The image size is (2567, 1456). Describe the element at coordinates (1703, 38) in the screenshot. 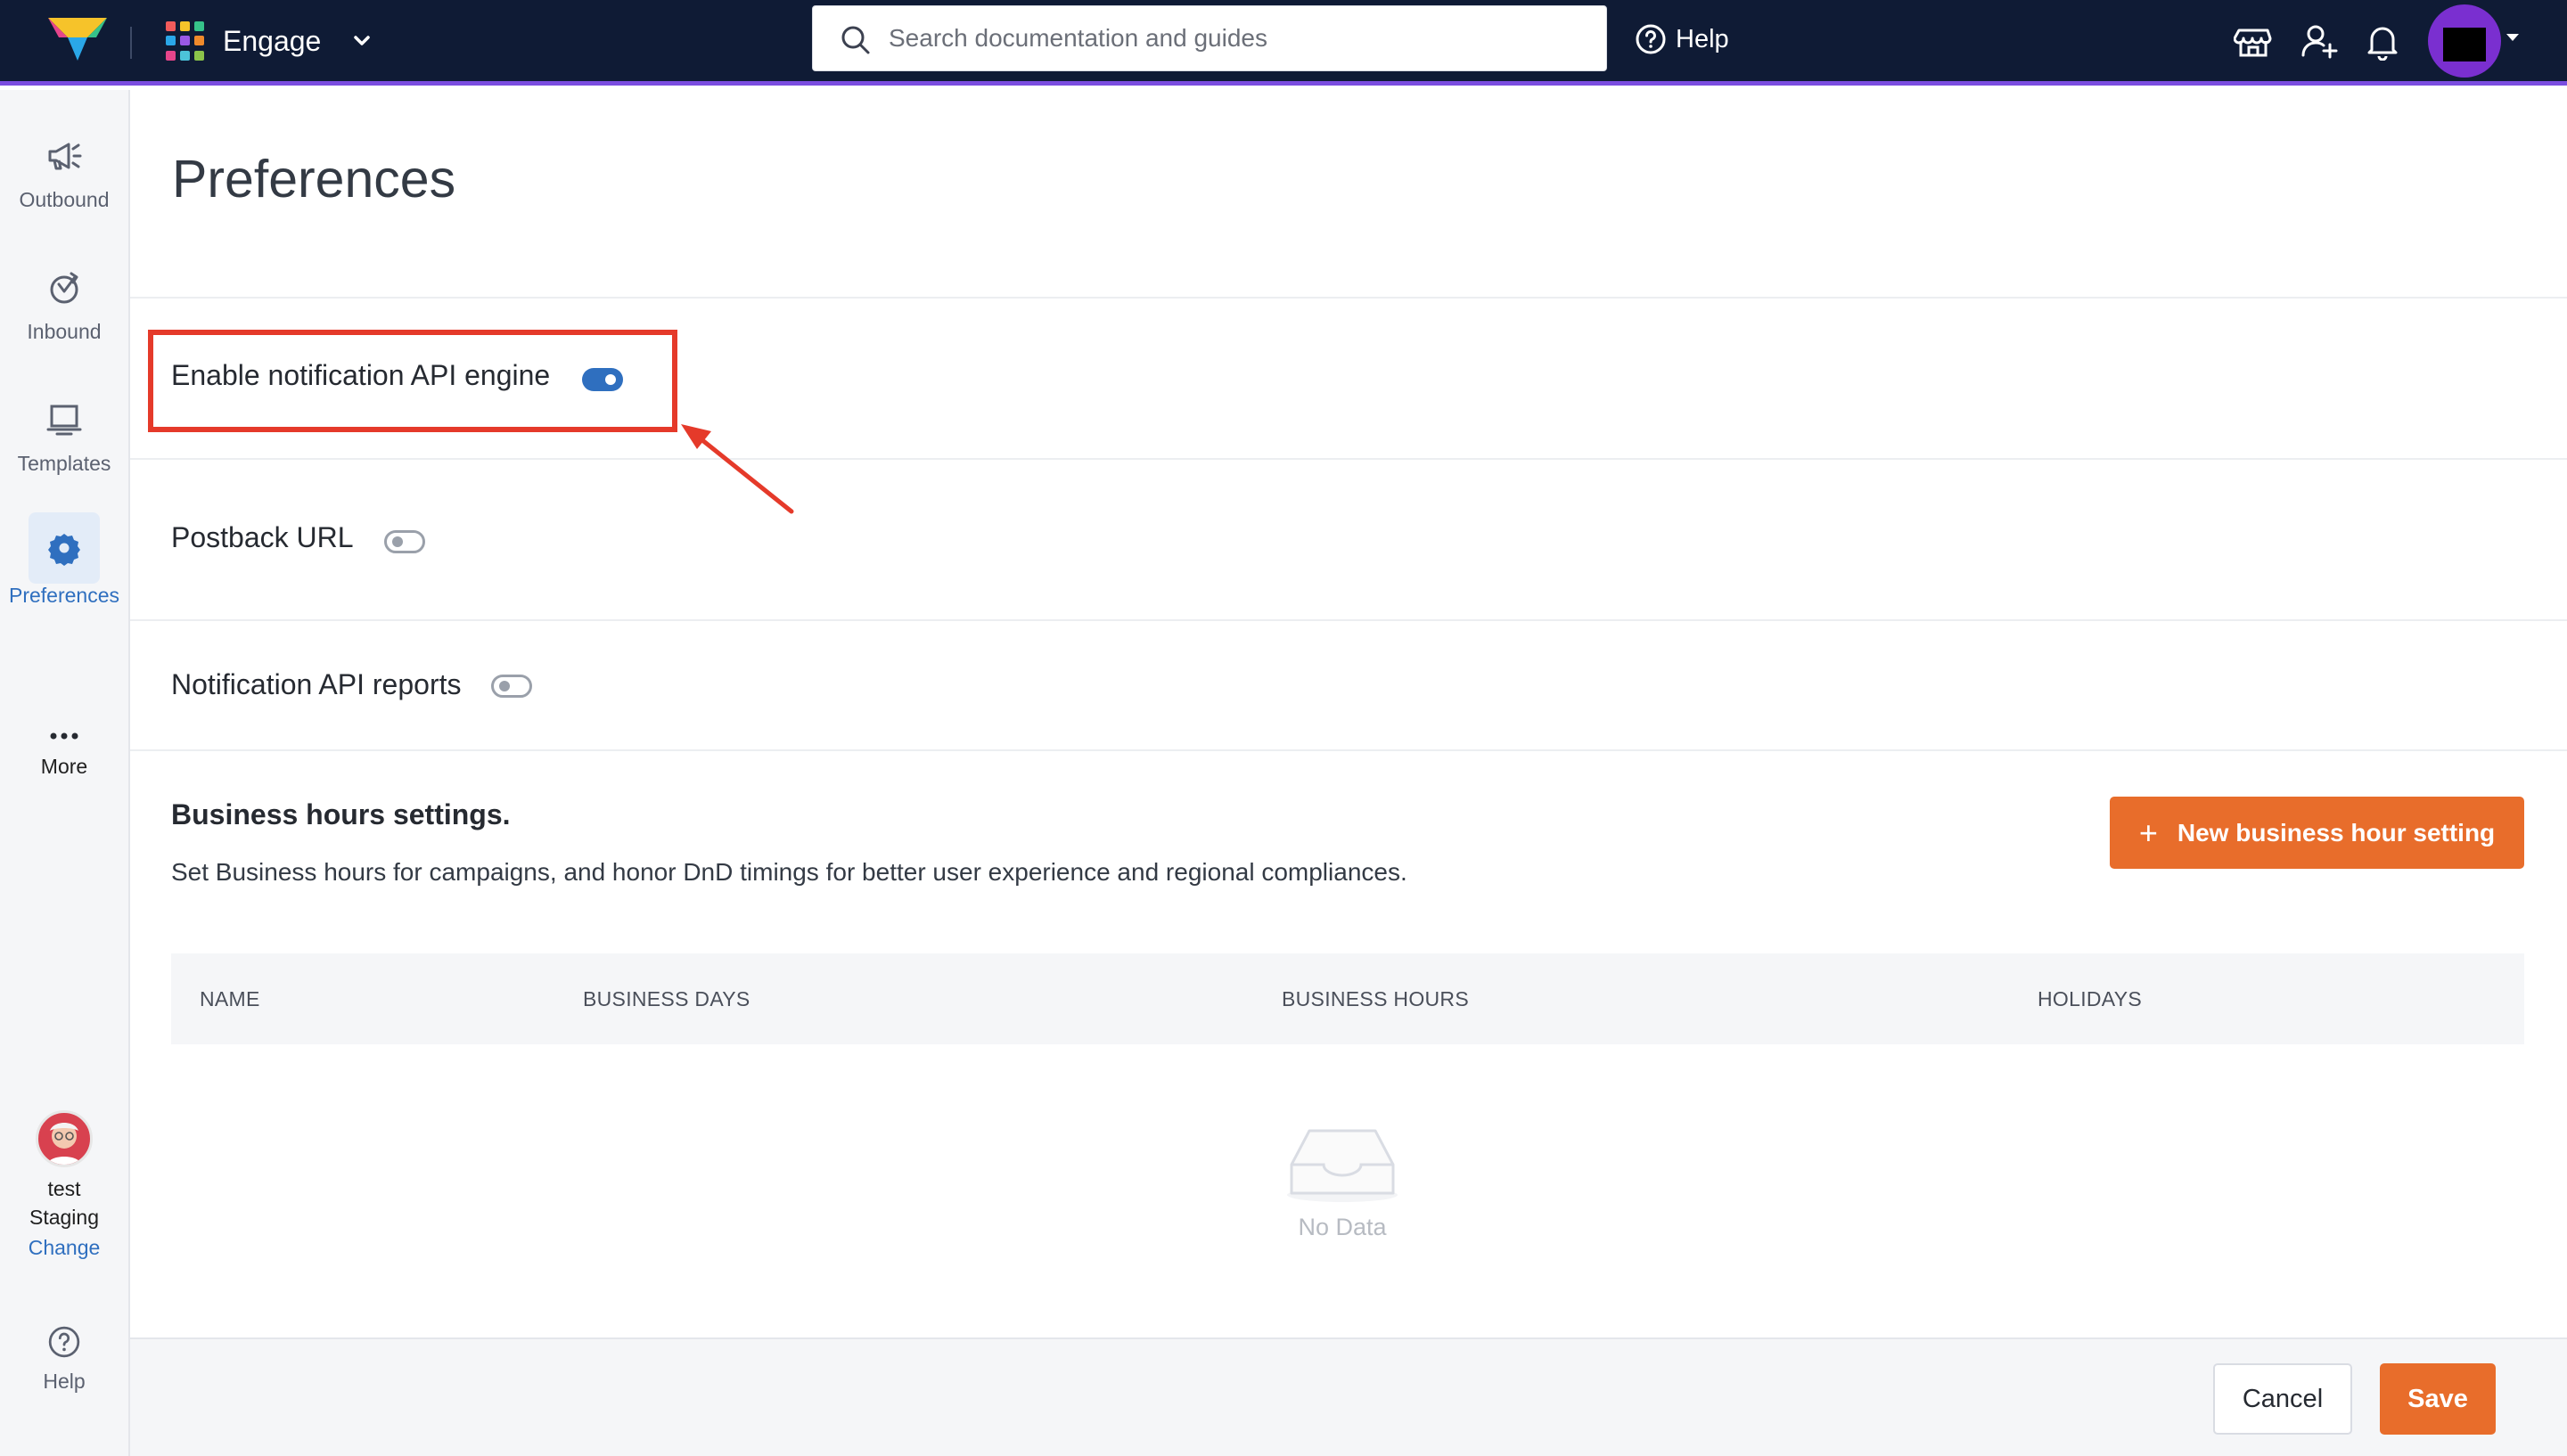

I see `help-label: Help` at that location.